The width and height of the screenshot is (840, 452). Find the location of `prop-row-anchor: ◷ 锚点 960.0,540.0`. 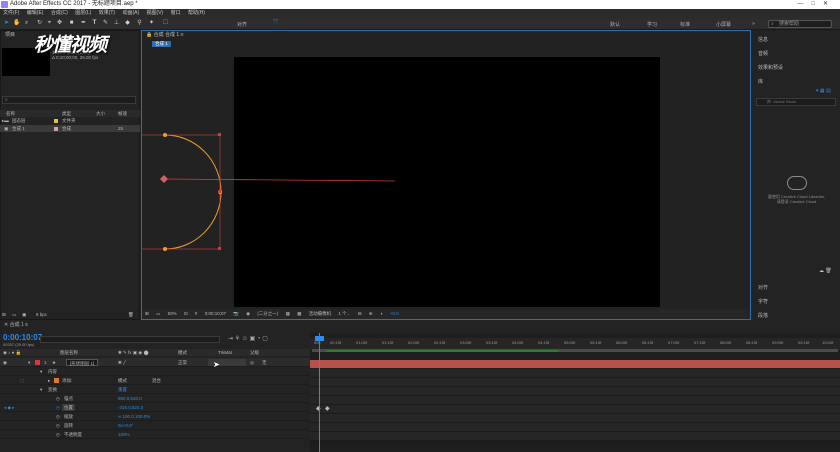

prop-row-anchor: ◷ 锚点 960.0,540.0 is located at coordinates (155, 398).